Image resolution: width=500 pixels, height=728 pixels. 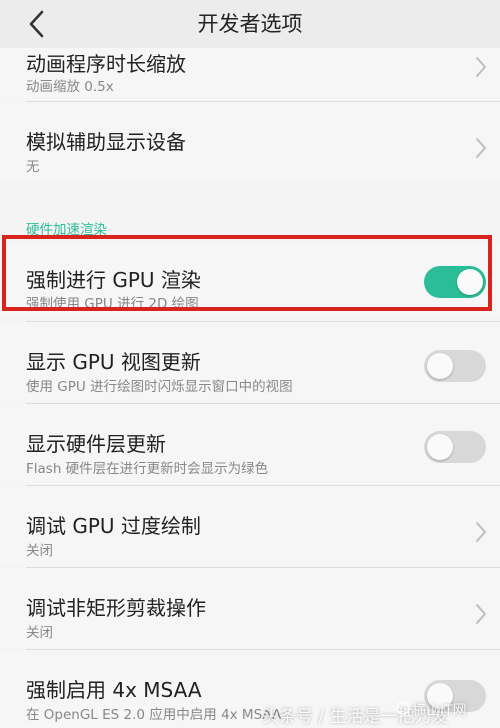 What do you see at coordinates (250, 279) in the screenshot?
I see `setting-force-gpu: 强制进行 GPU 渲染 强制使用 GPU 进行 2D 绘图` at bounding box center [250, 279].